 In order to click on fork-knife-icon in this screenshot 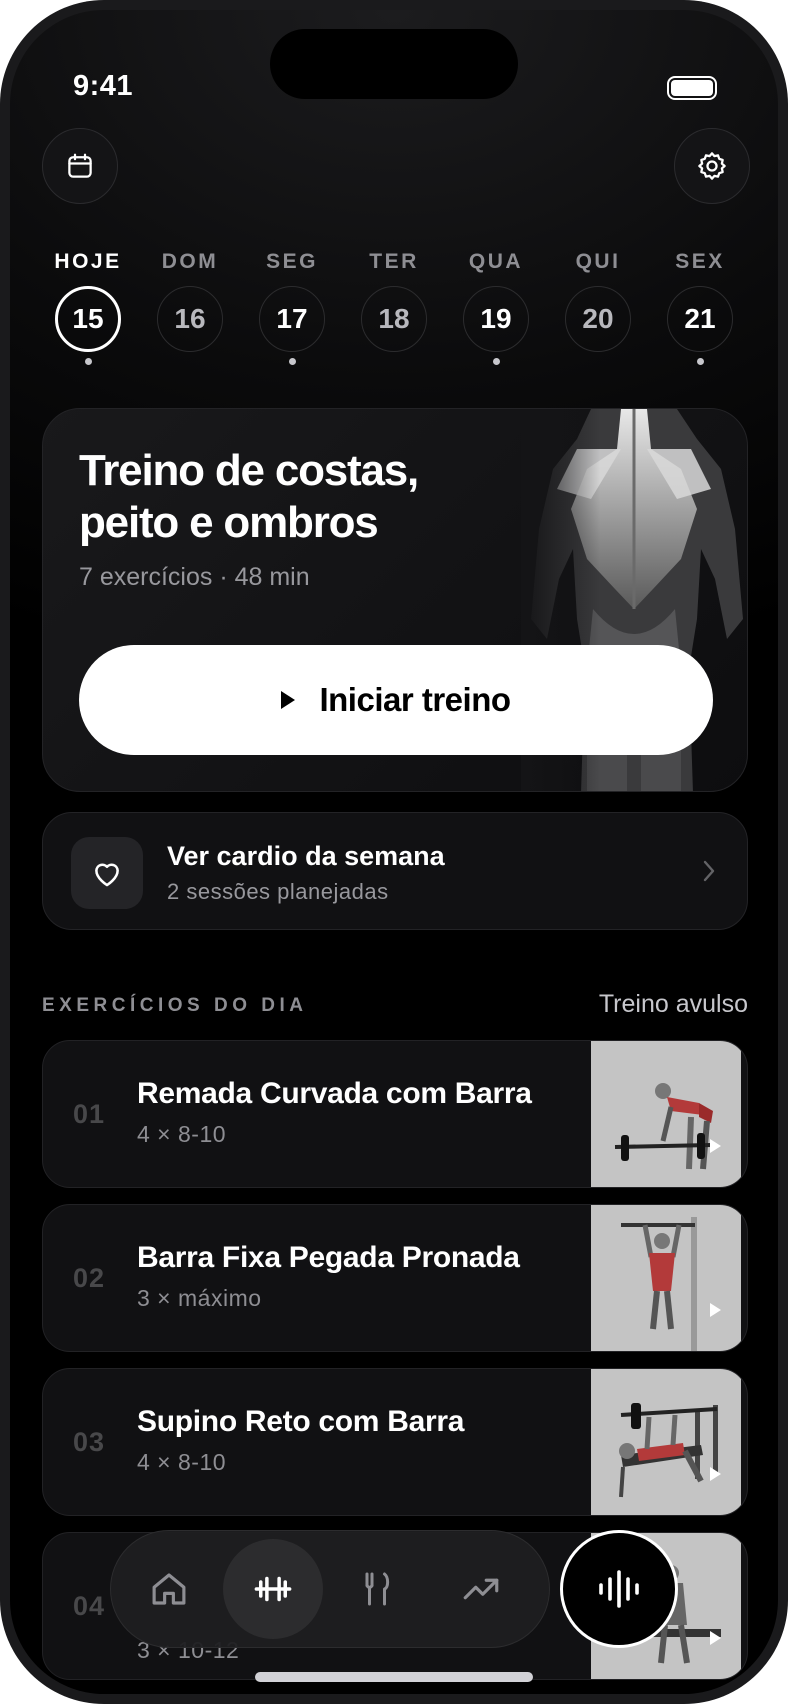, I will do `click(377, 1589)`.